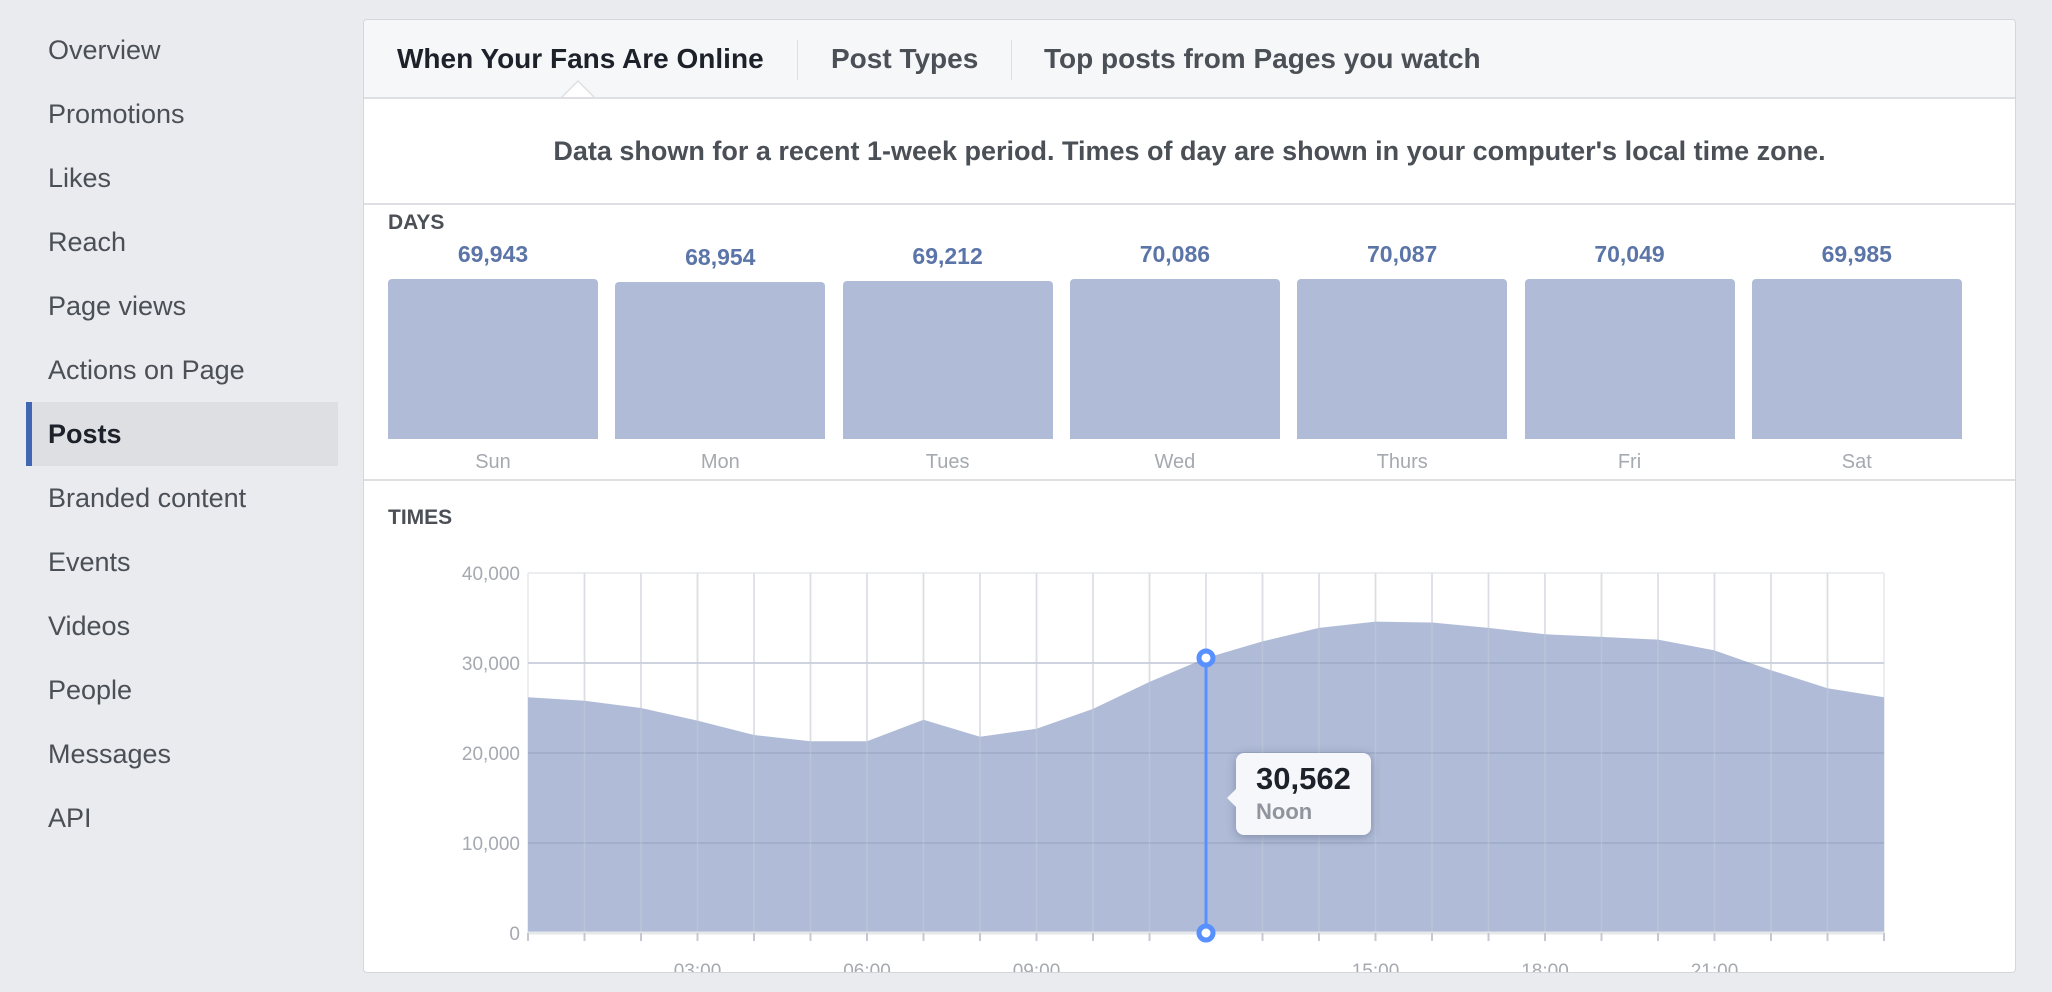 The width and height of the screenshot is (2052, 992). What do you see at coordinates (182, 50) in the screenshot?
I see `sidebar-item-overview: Overview` at bounding box center [182, 50].